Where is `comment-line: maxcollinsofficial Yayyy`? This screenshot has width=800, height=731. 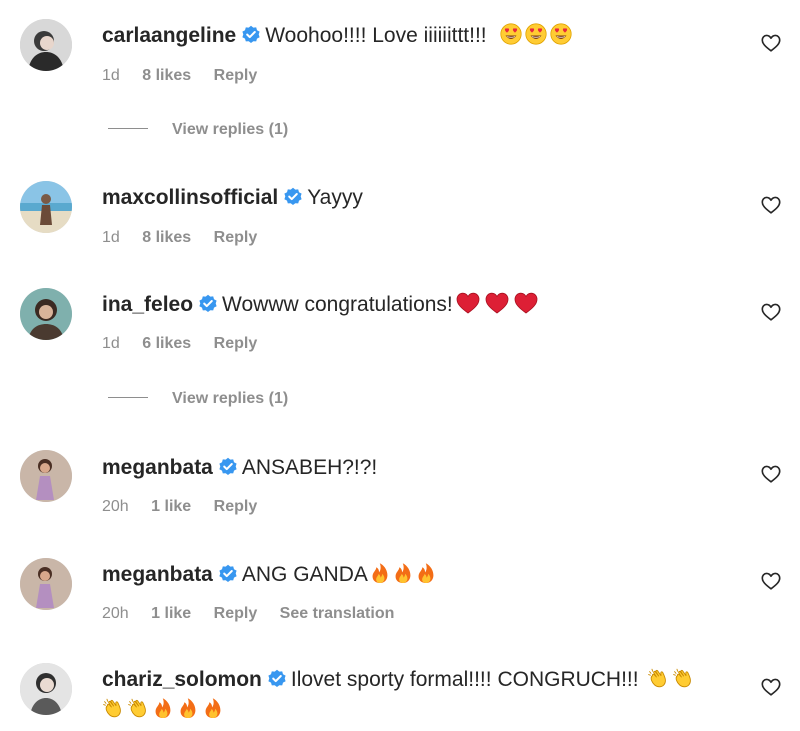
comment-line: maxcollinsofficial Yayyy is located at coordinates (232, 198).